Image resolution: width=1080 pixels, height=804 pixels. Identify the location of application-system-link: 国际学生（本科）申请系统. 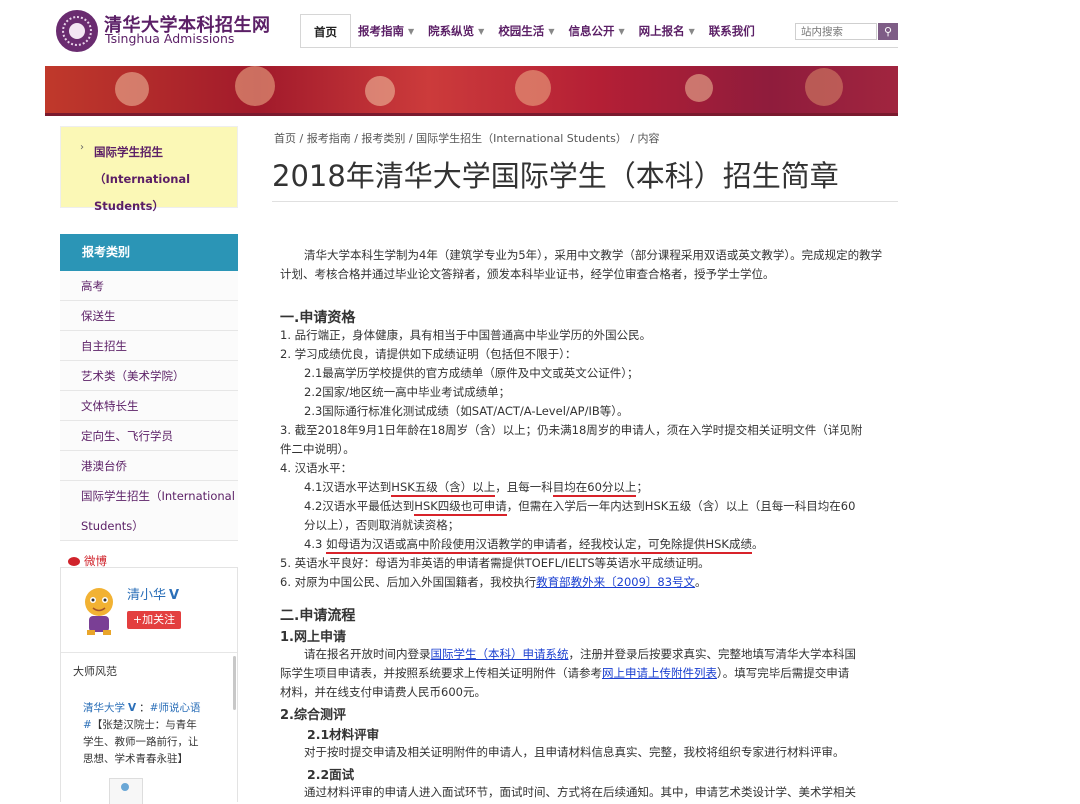
(500, 654).